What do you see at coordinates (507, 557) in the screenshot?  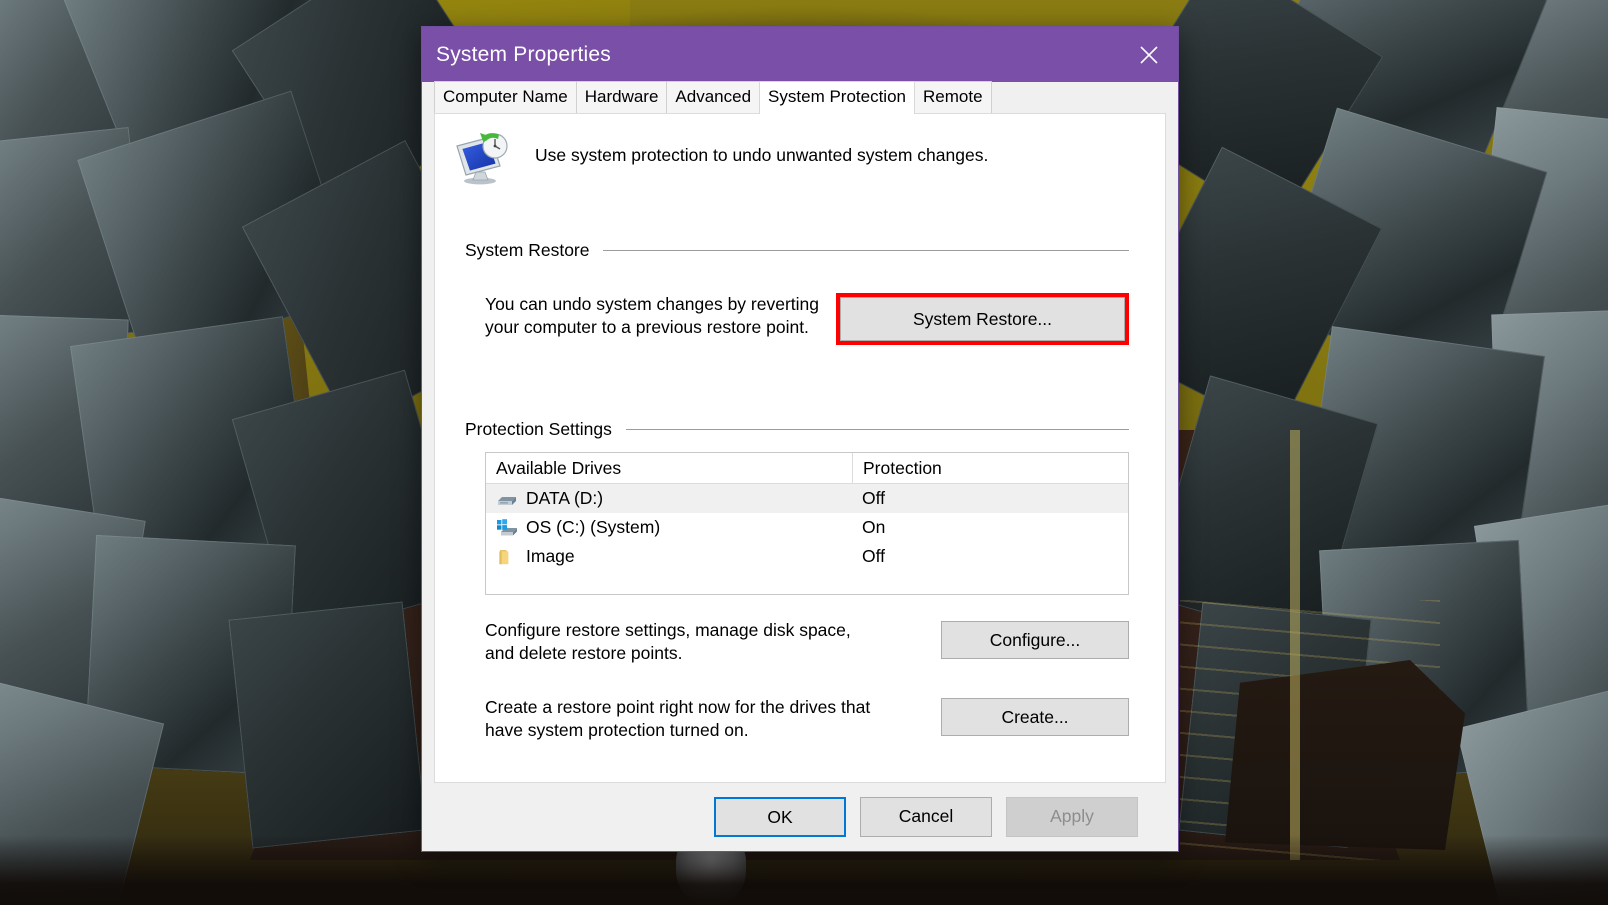 I see `folder-icon` at bounding box center [507, 557].